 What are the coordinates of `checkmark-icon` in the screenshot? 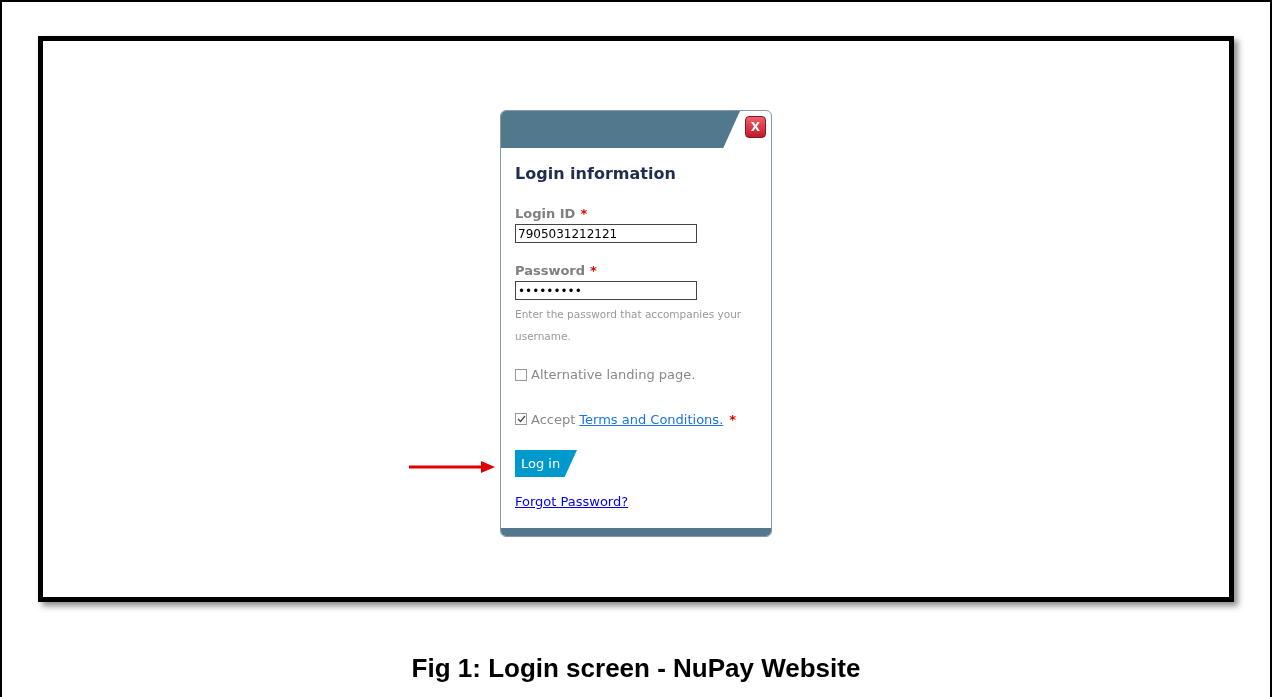 It's located at (521, 419).